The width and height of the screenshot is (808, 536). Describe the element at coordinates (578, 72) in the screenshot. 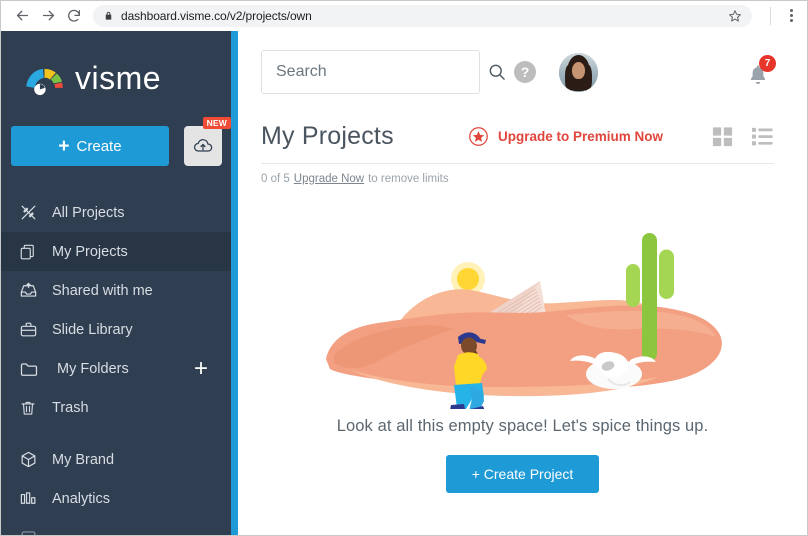

I see `avatar` at that location.